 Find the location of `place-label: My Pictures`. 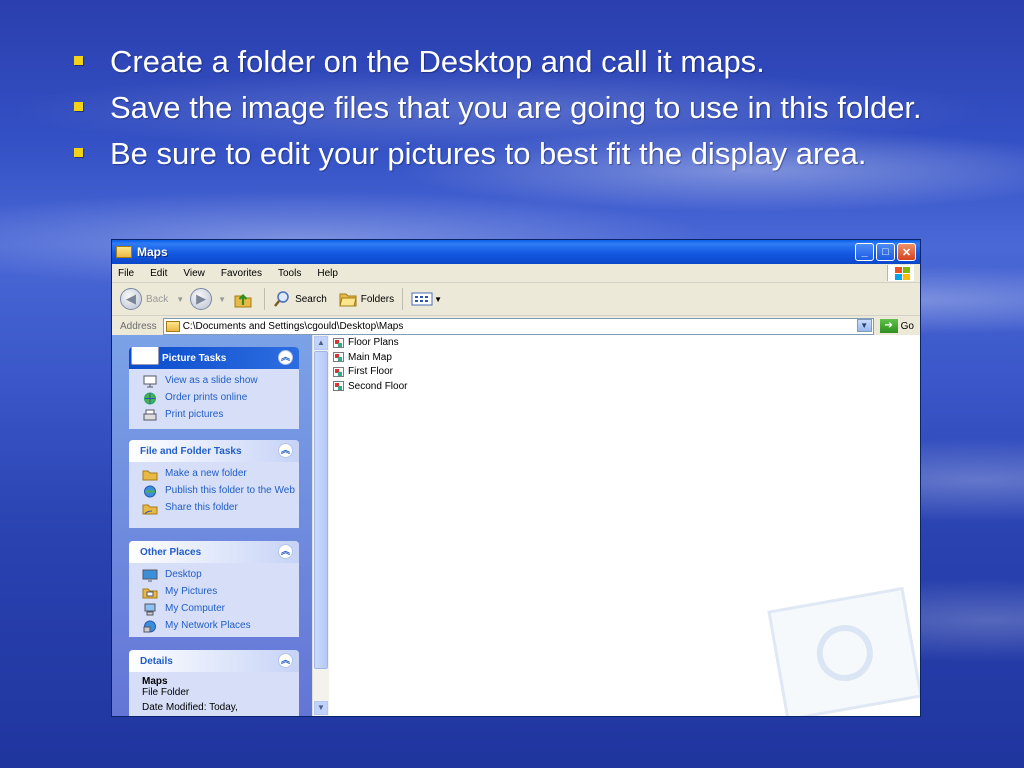

place-label: My Pictures is located at coordinates (191, 591).